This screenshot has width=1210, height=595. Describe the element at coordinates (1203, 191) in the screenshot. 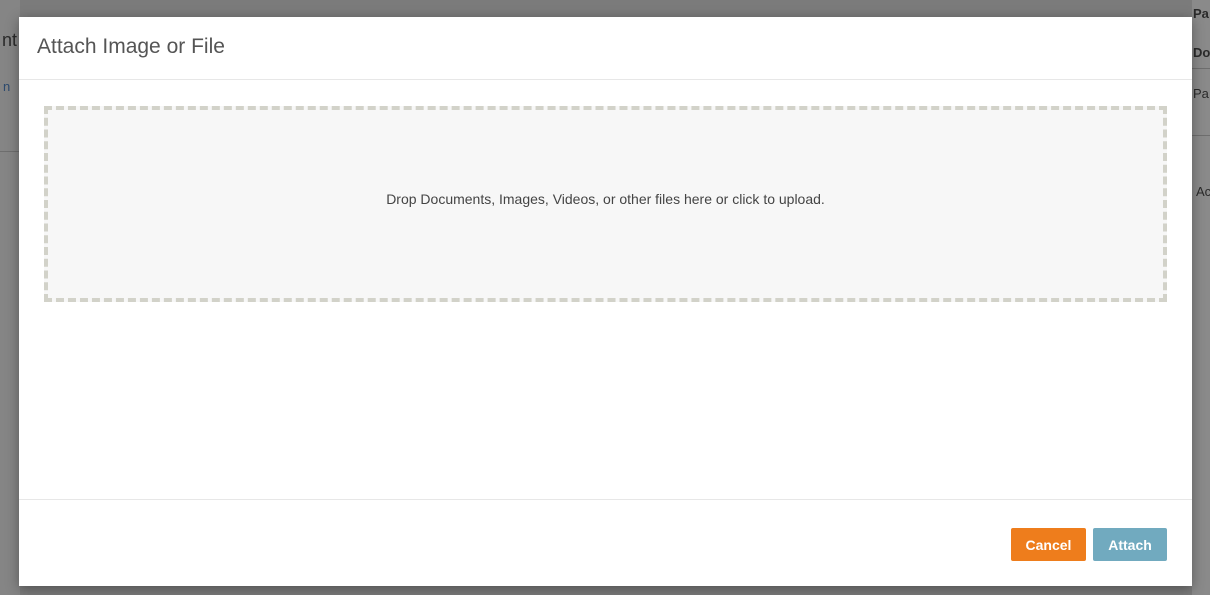

I see `background-cell-fragment: Ac` at that location.